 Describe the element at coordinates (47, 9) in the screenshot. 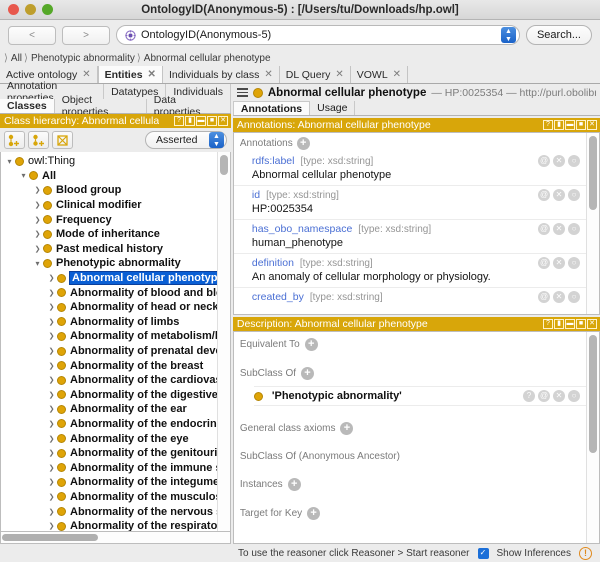

I see `zoom-button` at that location.